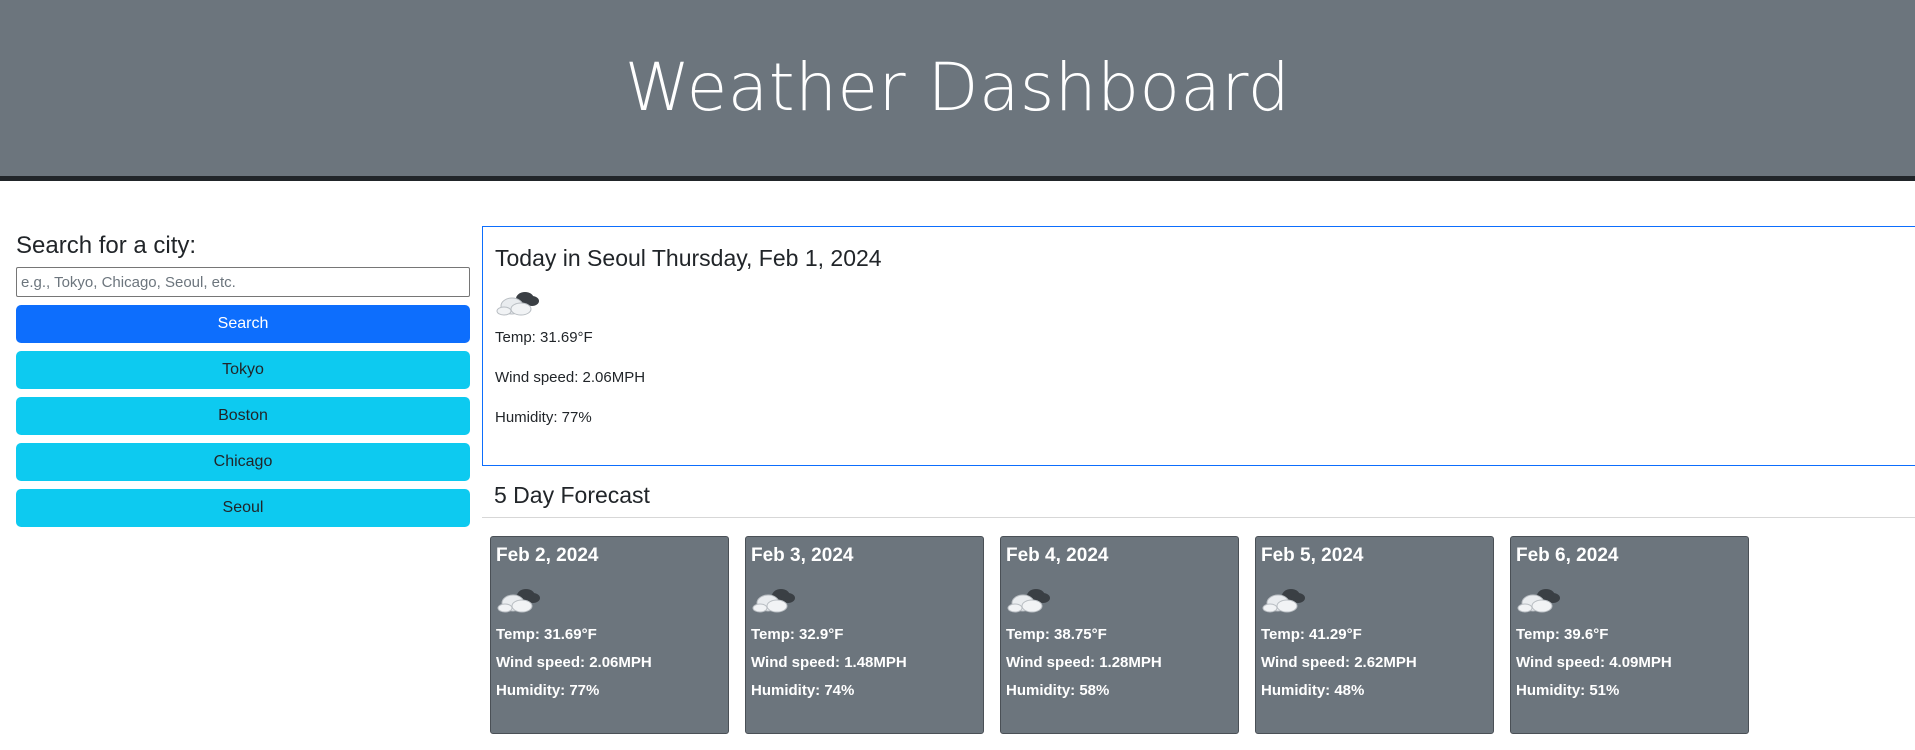 This screenshot has height=750, width=1915. I want to click on forecast-date: Feb 6, 2024, so click(1567, 555).